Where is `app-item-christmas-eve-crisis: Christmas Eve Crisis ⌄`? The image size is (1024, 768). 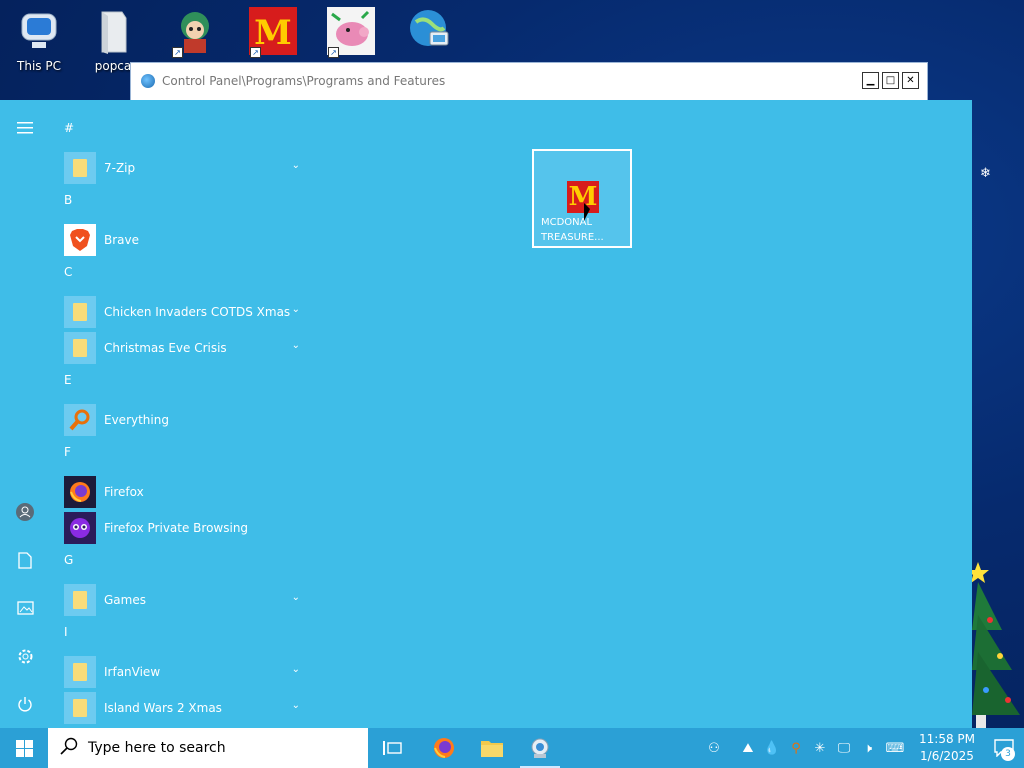 app-item-christmas-eve-crisis: Christmas Eve Crisis ⌄ is located at coordinates (181, 348).